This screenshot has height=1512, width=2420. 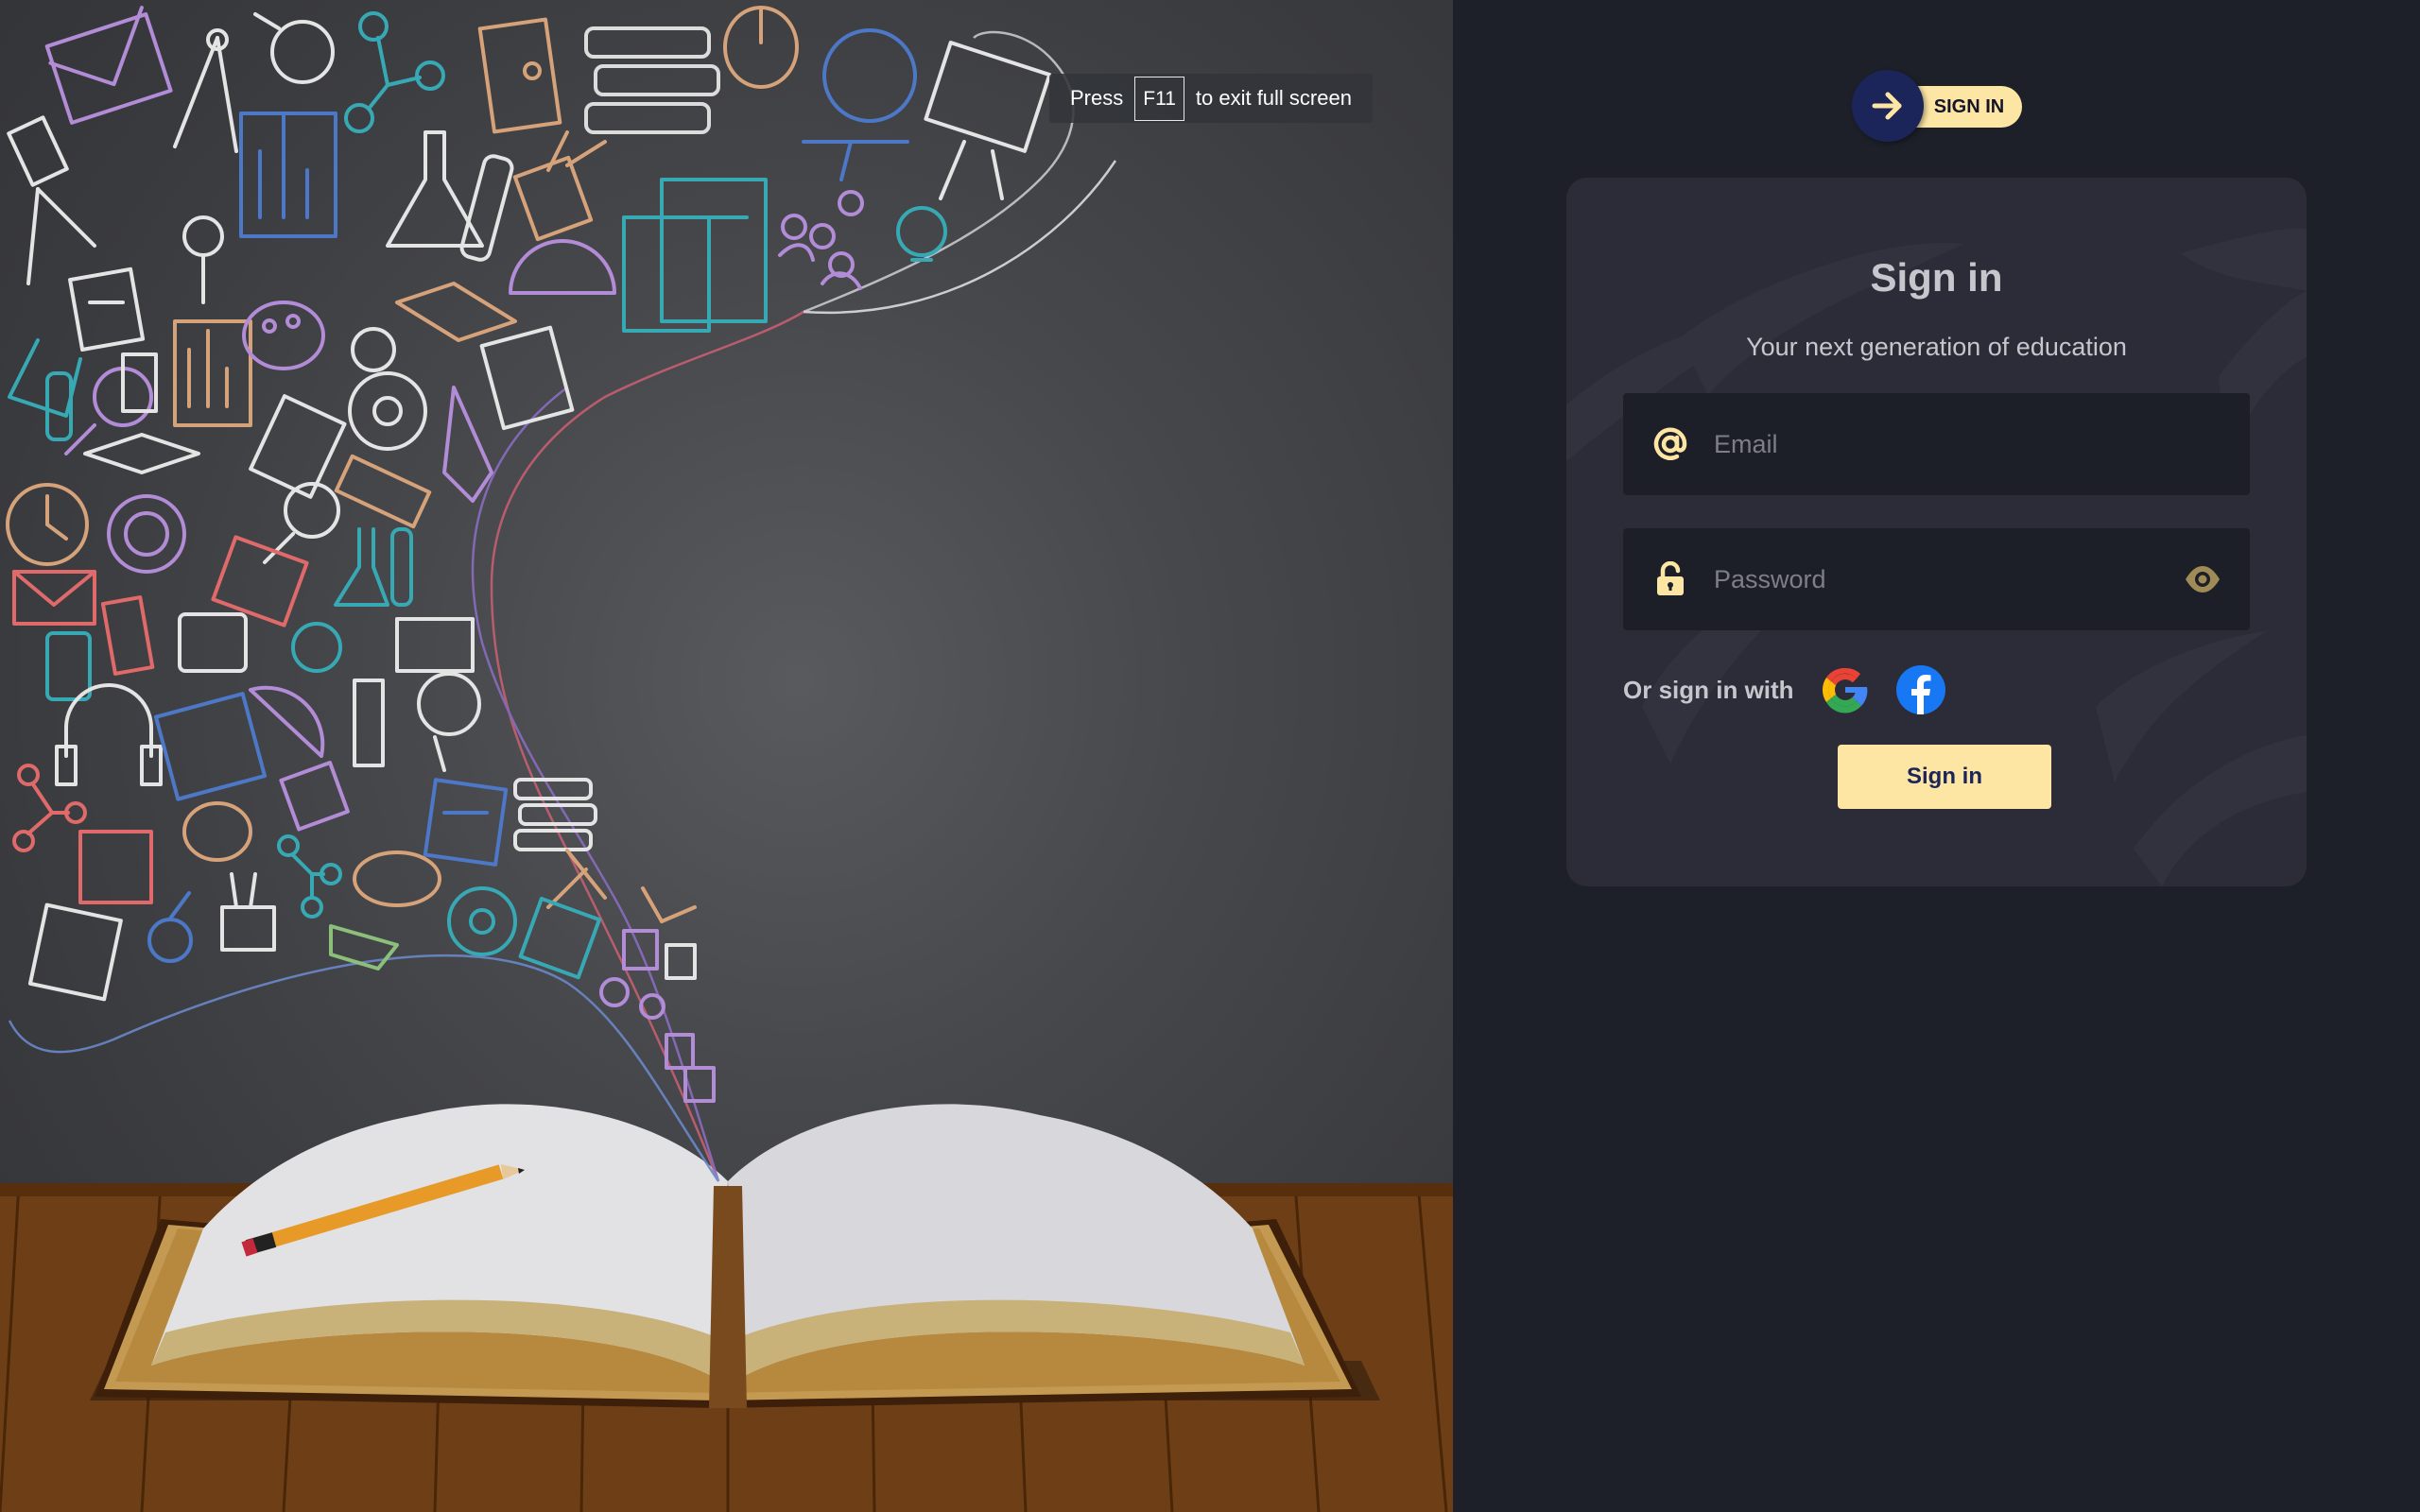 I want to click on at-icon, so click(x=1670, y=444).